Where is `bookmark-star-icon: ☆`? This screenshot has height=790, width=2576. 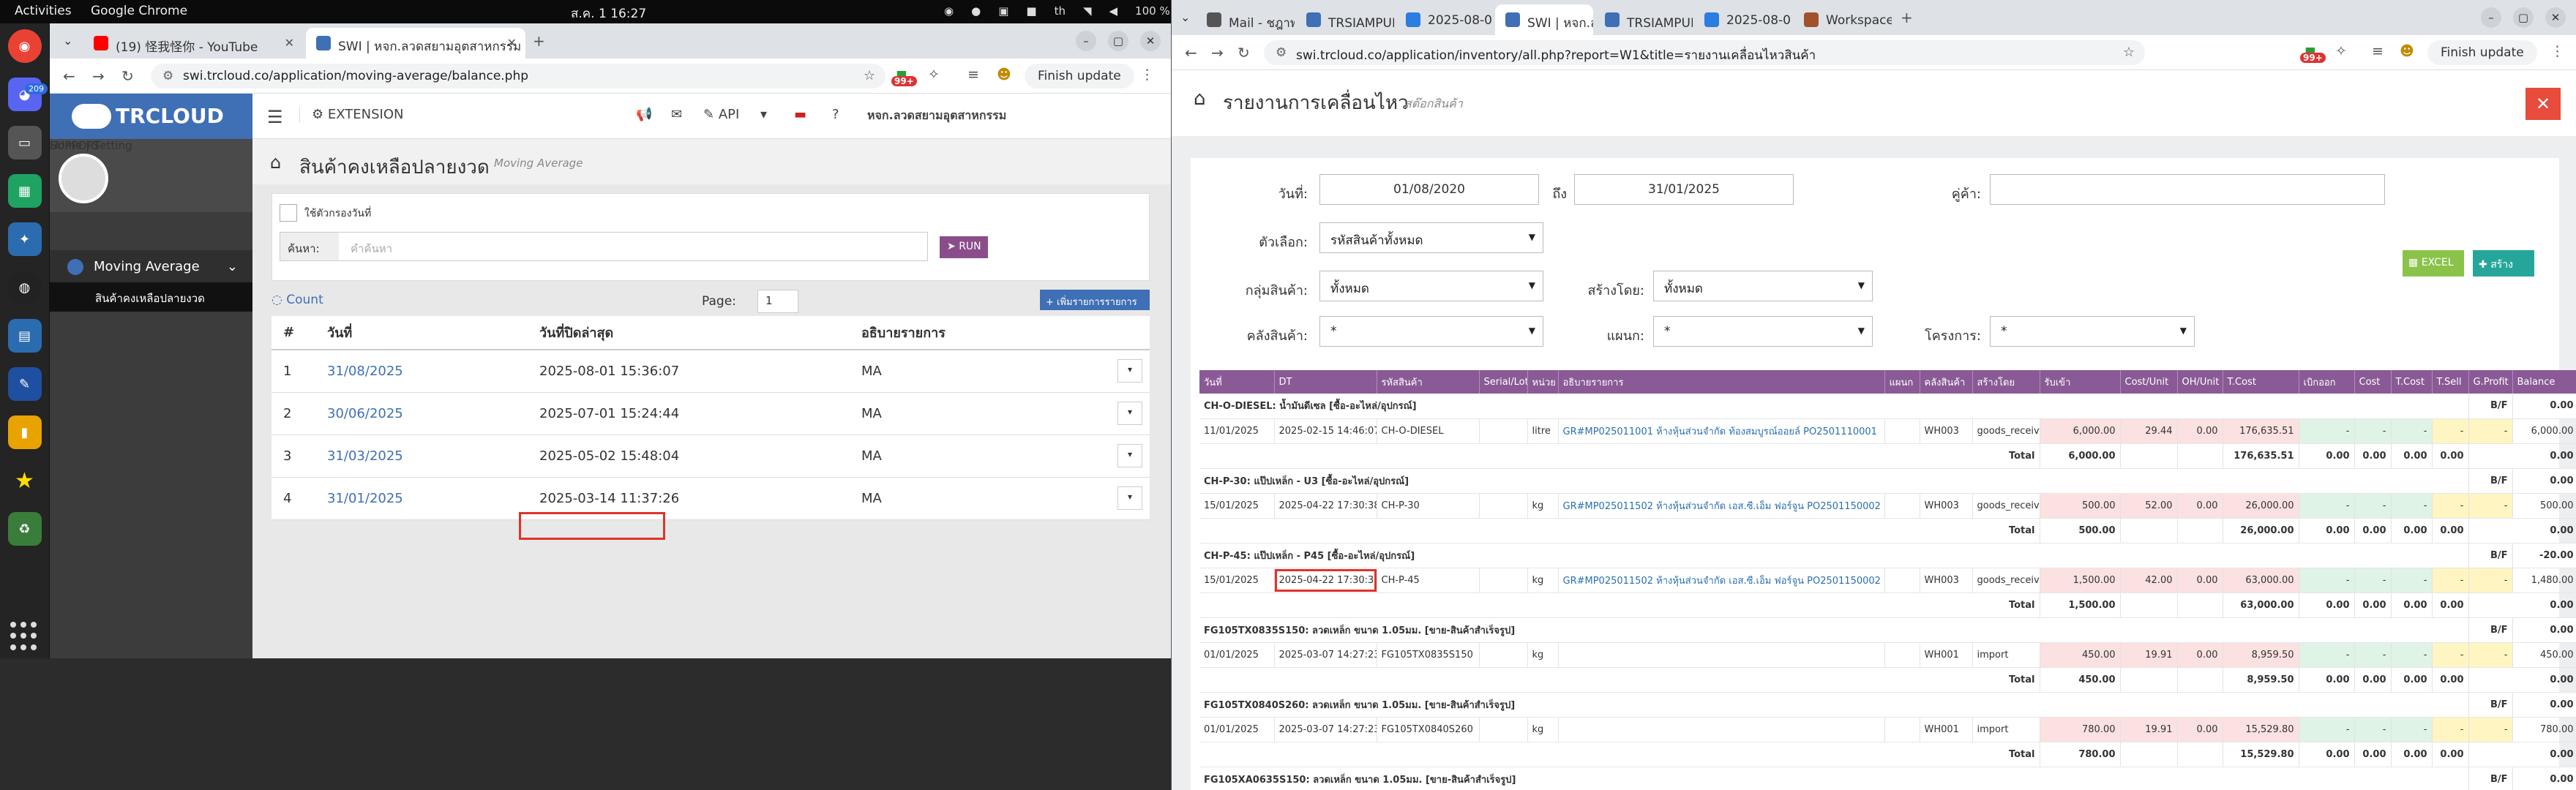 bookmark-star-icon: ☆ is located at coordinates (2129, 53).